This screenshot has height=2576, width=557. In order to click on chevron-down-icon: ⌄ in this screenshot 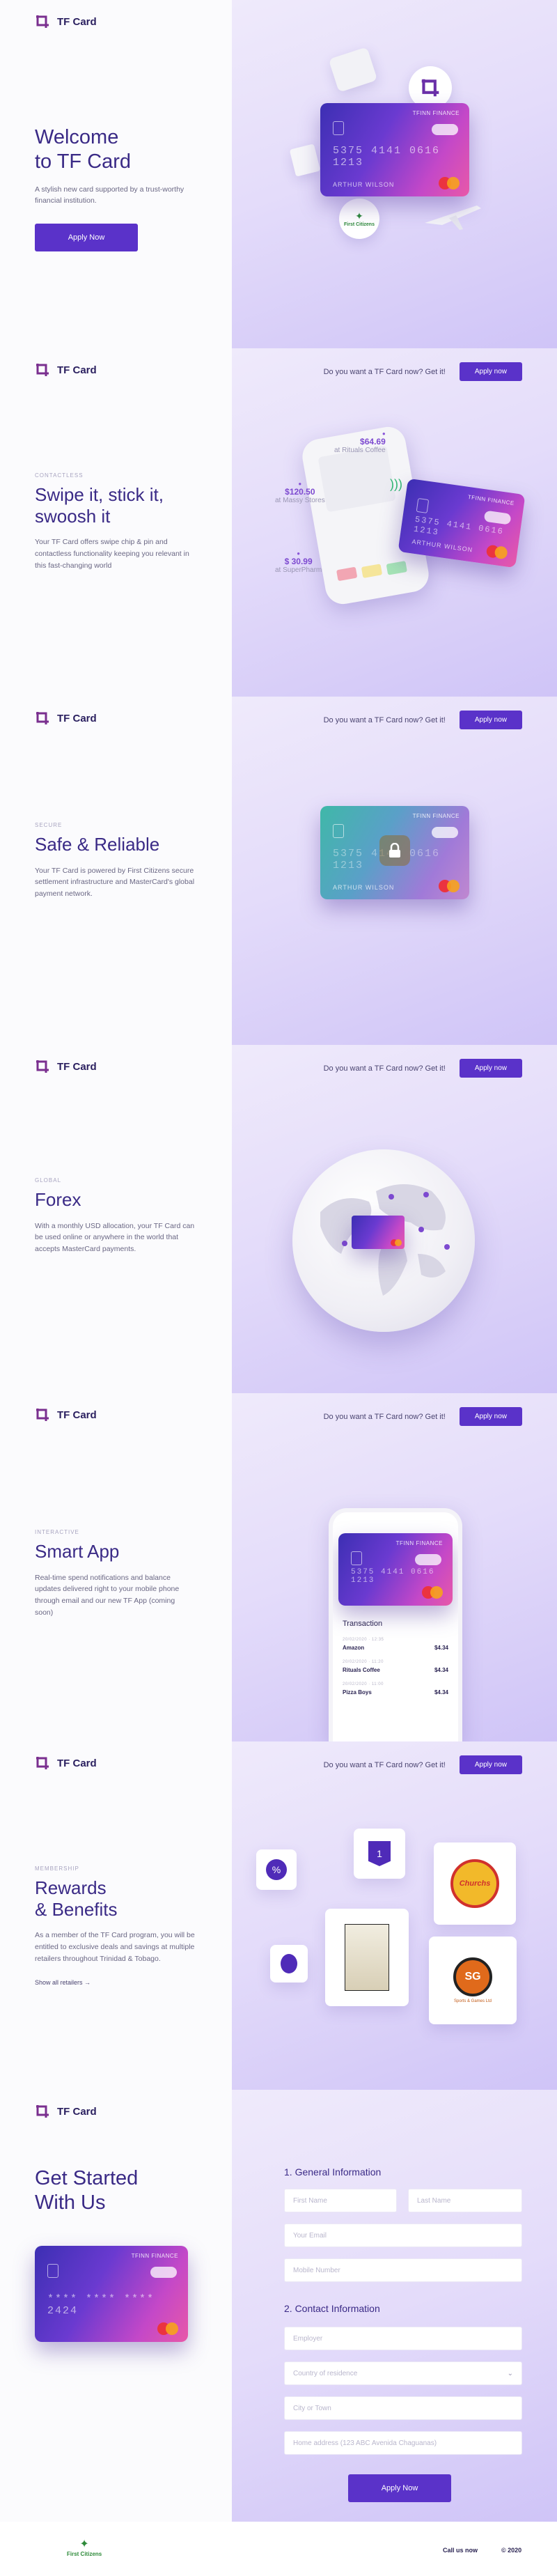, I will do `click(510, 2373)`.